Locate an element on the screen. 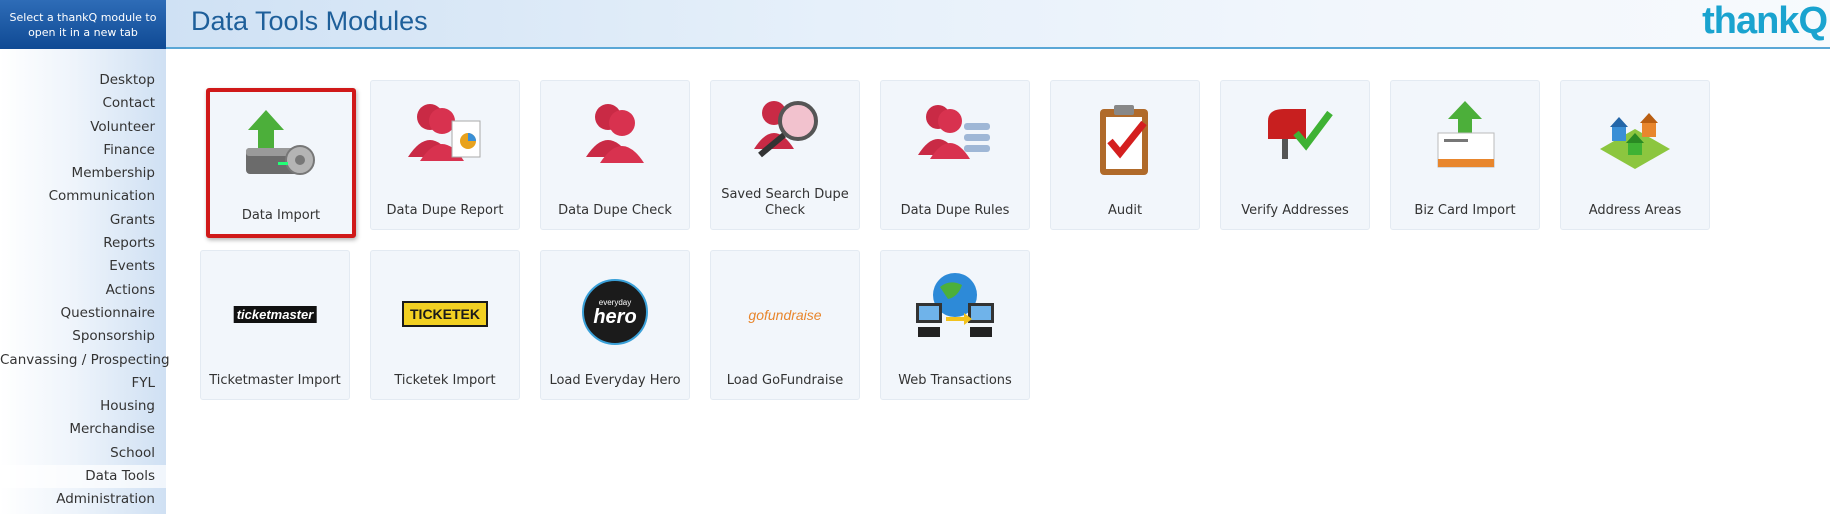  tile-load-gofundraise: gofundraise Load GoFundraise is located at coordinates (785, 325).